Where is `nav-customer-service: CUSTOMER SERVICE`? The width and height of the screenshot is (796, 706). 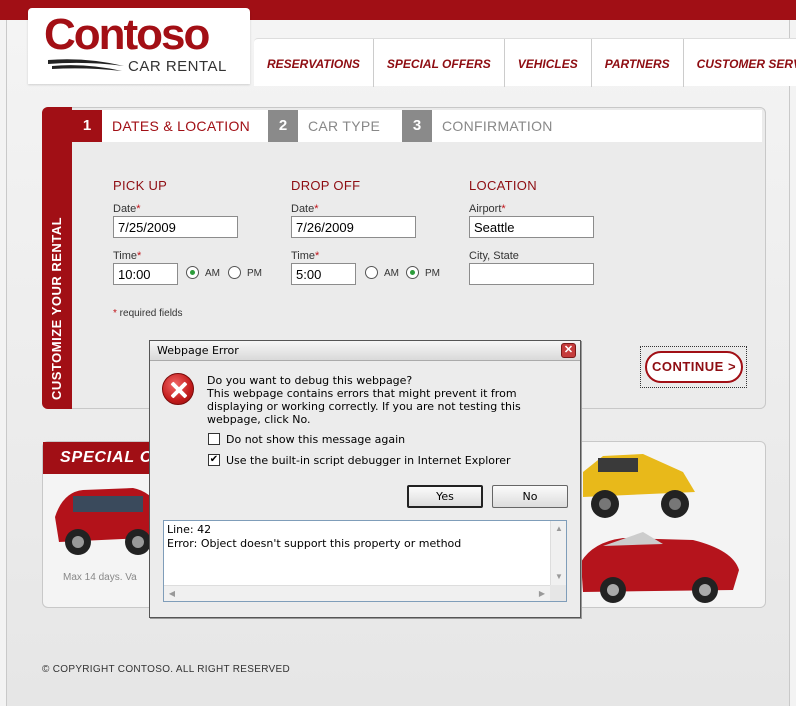
nav-customer-service: CUSTOMER SERVICE is located at coordinates (740, 63).